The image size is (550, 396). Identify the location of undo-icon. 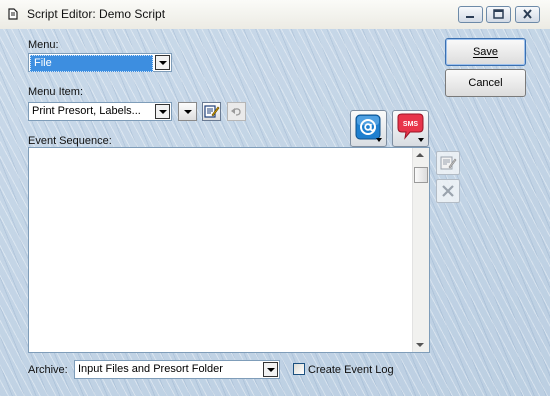
(236, 112).